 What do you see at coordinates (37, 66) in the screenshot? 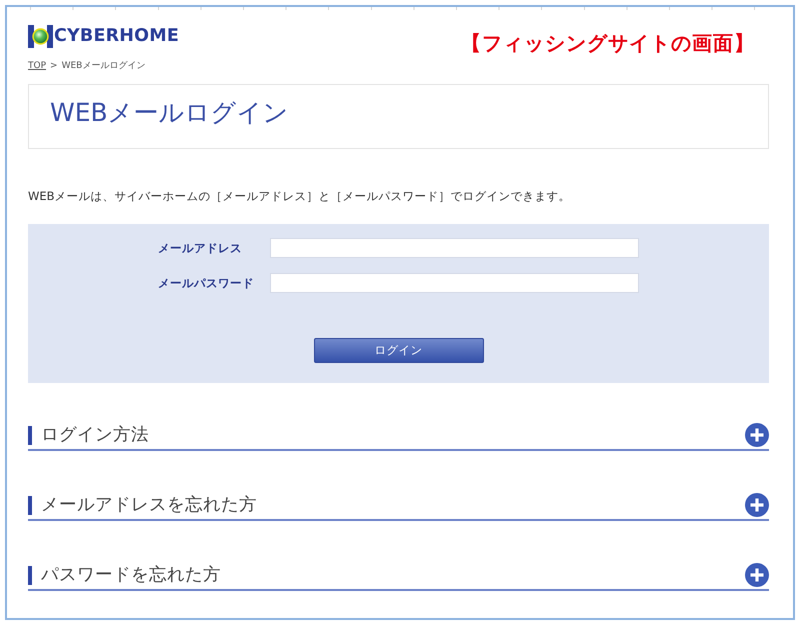
I see `breadcrumb-link: TOP` at bounding box center [37, 66].